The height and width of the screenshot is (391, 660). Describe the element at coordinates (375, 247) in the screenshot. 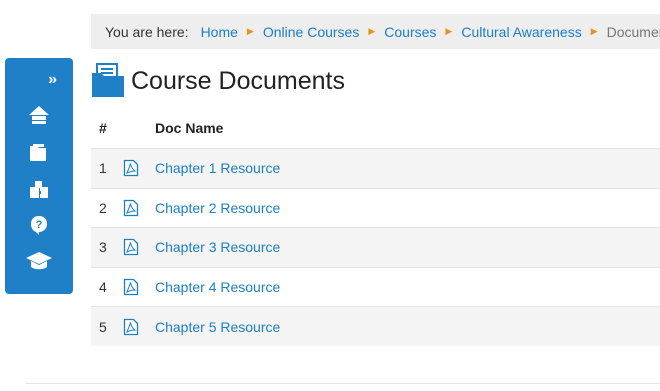

I see `table-row: 3 Chapter 3 Resource` at that location.